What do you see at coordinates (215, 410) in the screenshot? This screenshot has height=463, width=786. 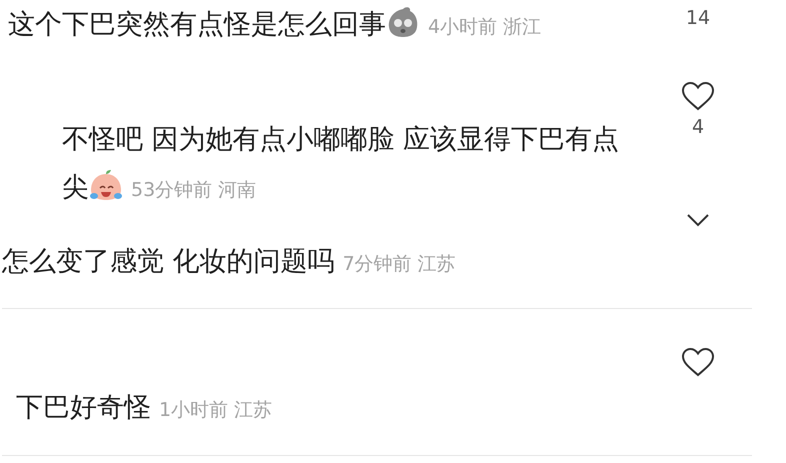 I see `comment-meta: 1小时前 江苏` at bounding box center [215, 410].